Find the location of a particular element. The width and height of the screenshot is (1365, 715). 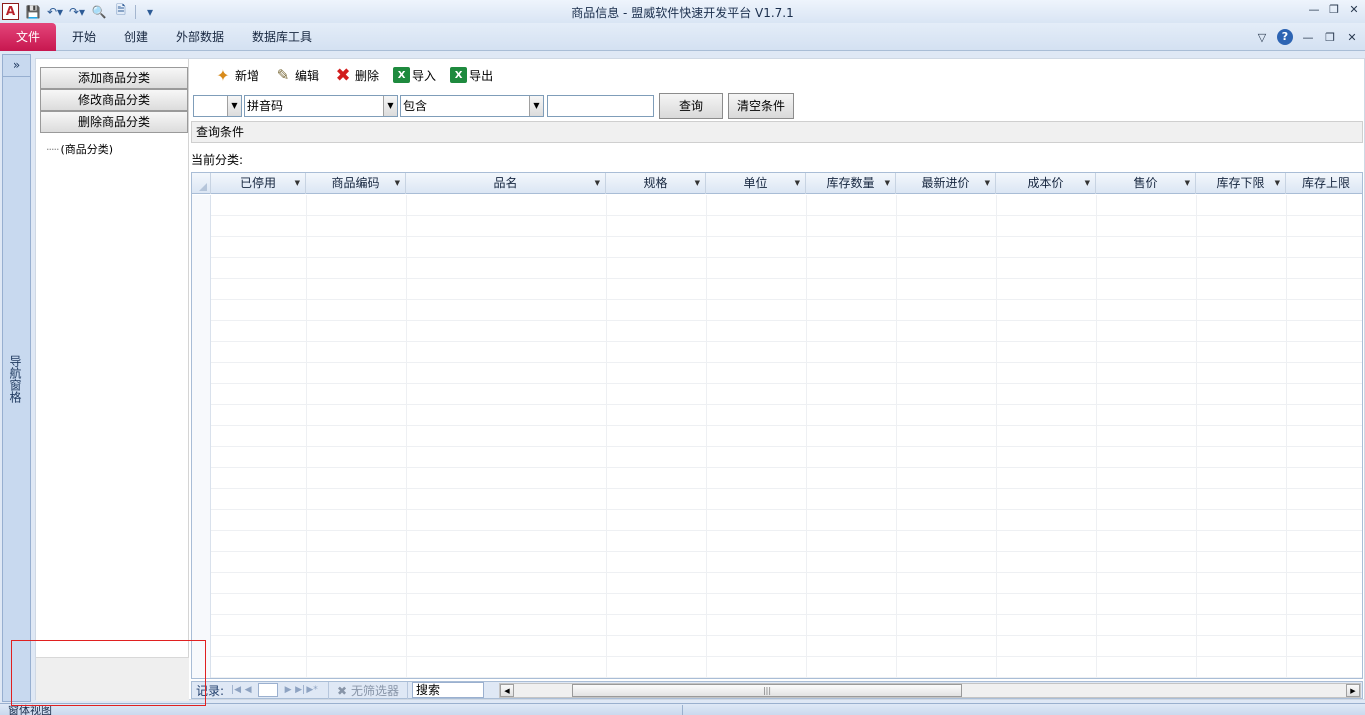

column-header: 库存上限 is located at coordinates (1324, 183).